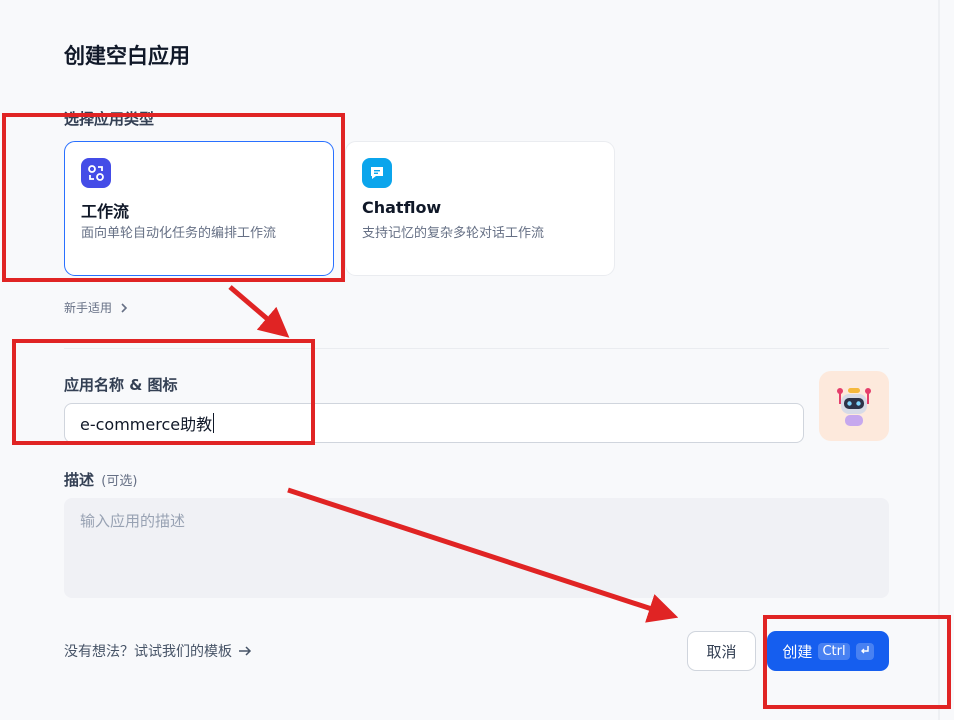 The height and width of the screenshot is (720, 954). Describe the element at coordinates (119, 481) in the screenshot. I see `description-optional: (可选)` at that location.